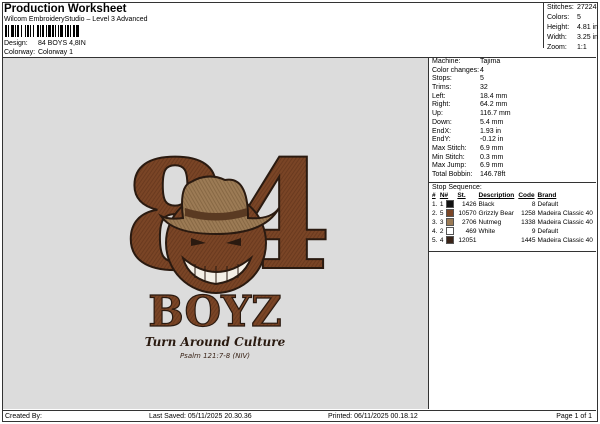  What do you see at coordinates (467, 240) in the screenshot?
I see `cell-st: 12051` at bounding box center [467, 240].